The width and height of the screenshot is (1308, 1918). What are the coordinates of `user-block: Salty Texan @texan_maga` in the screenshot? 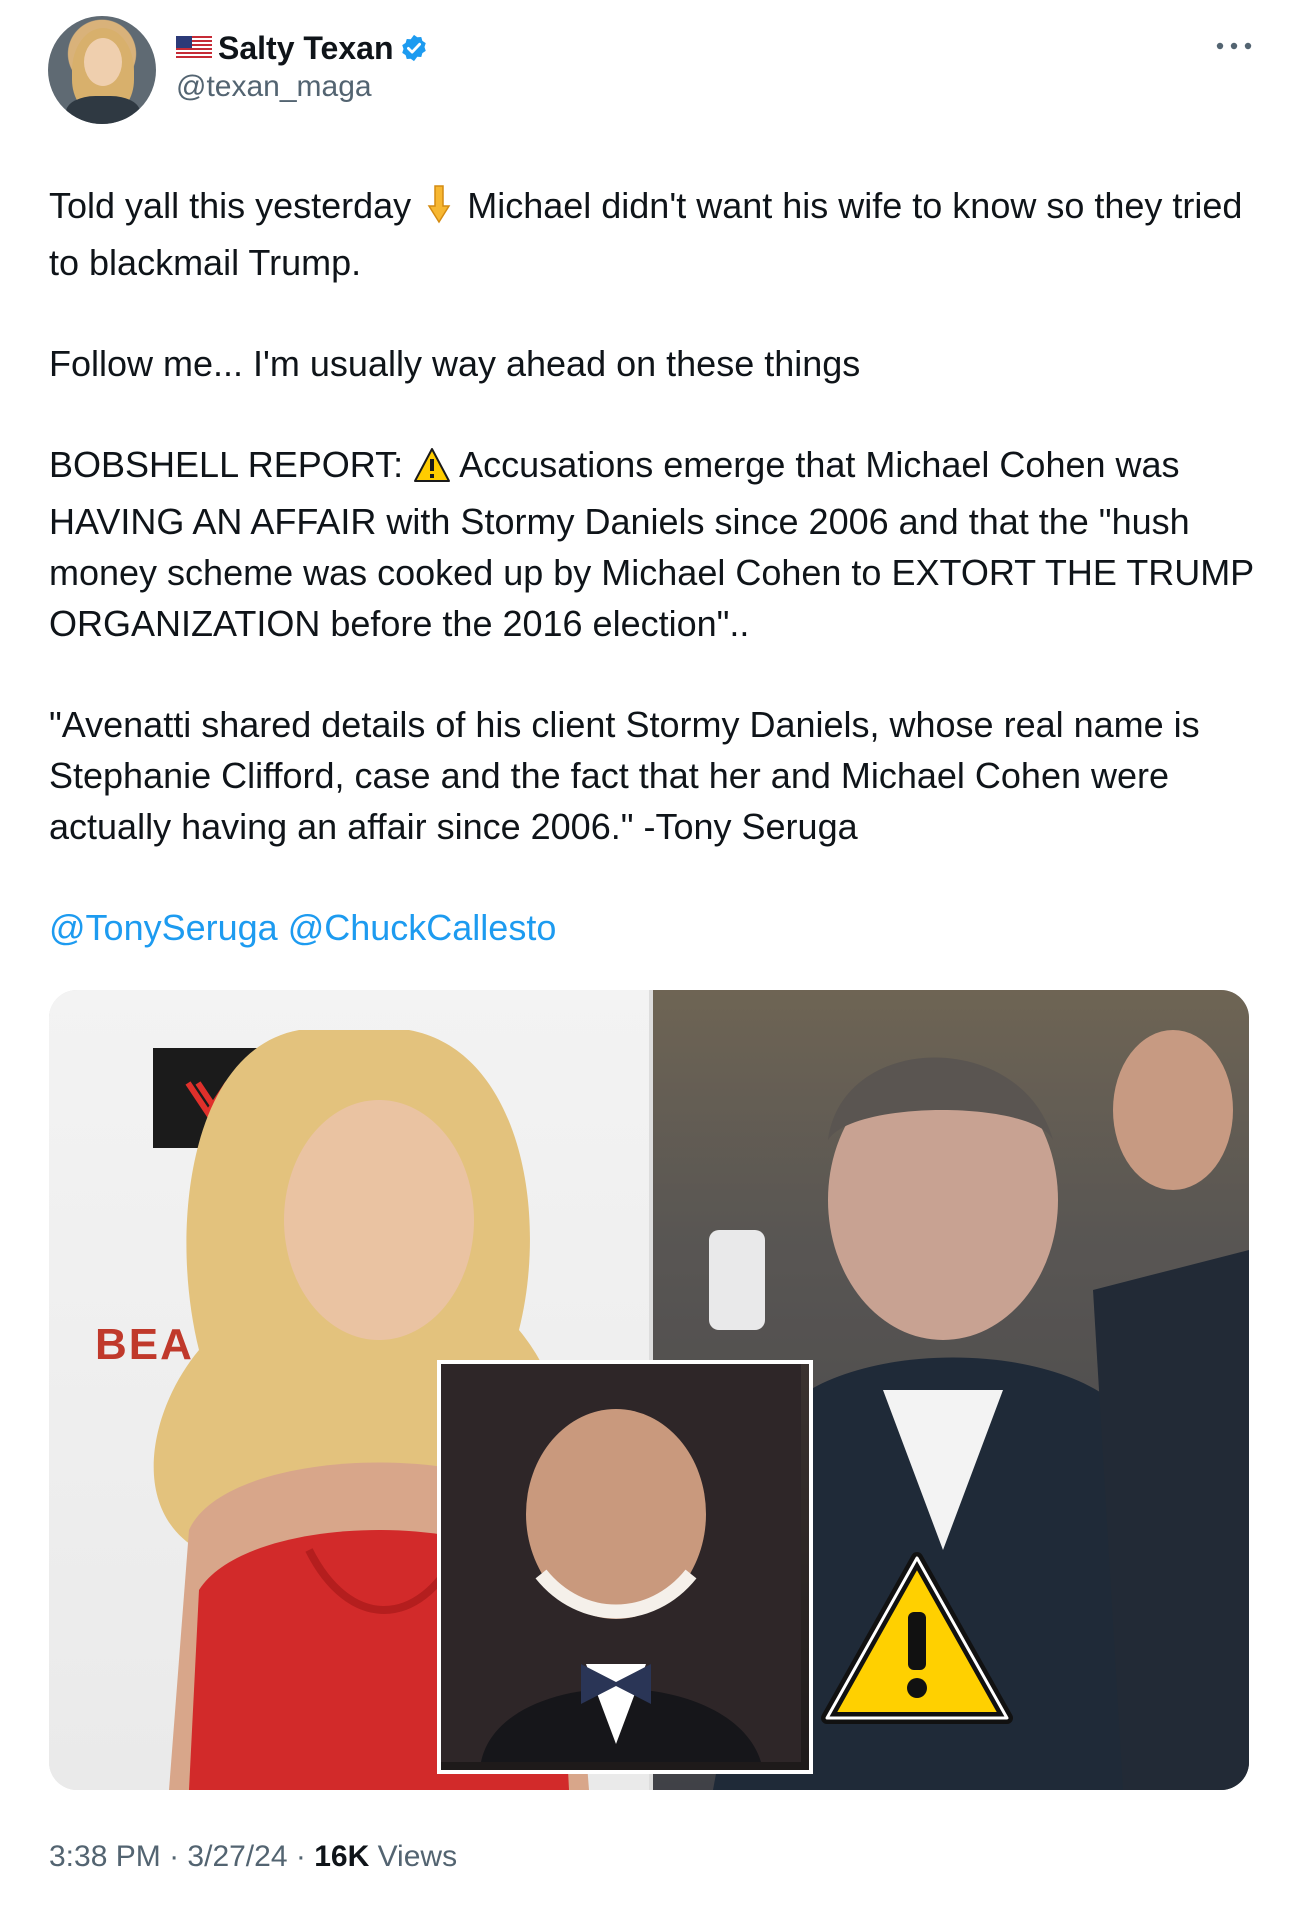 It's located at (302, 66).